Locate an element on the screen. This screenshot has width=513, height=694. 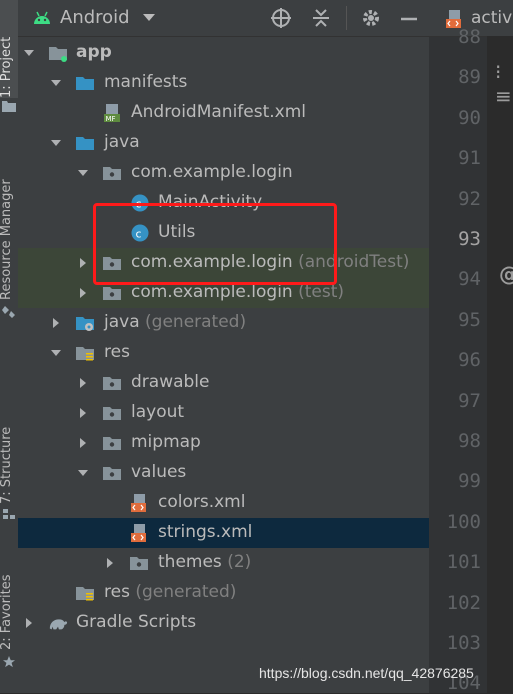
star-icon is located at coordinates (9, 662).